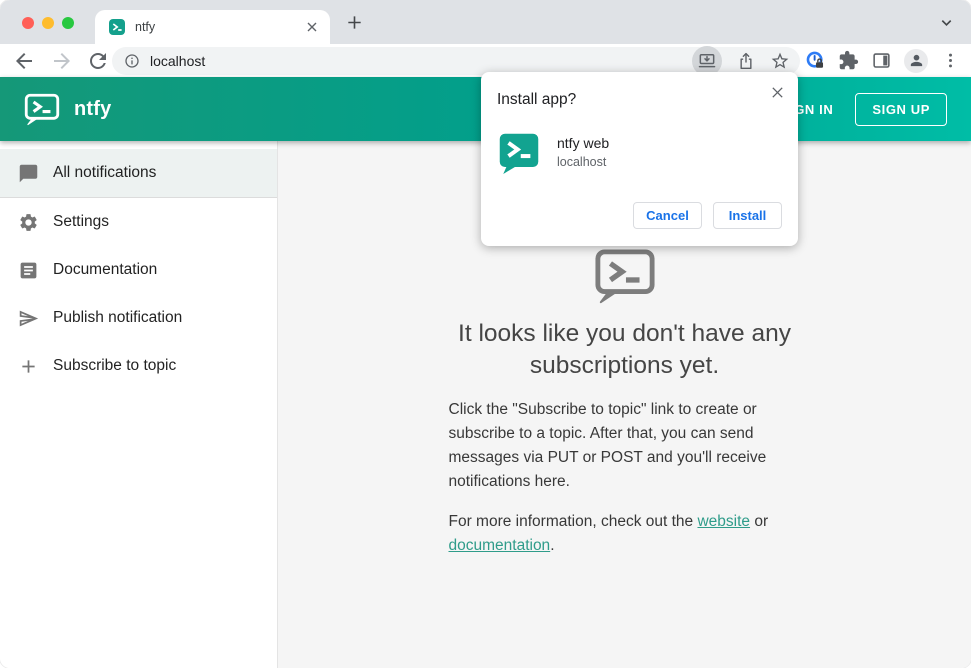 The height and width of the screenshot is (668, 971). What do you see at coordinates (105, 269) in the screenshot?
I see `sidebar-item-label: Documentation` at bounding box center [105, 269].